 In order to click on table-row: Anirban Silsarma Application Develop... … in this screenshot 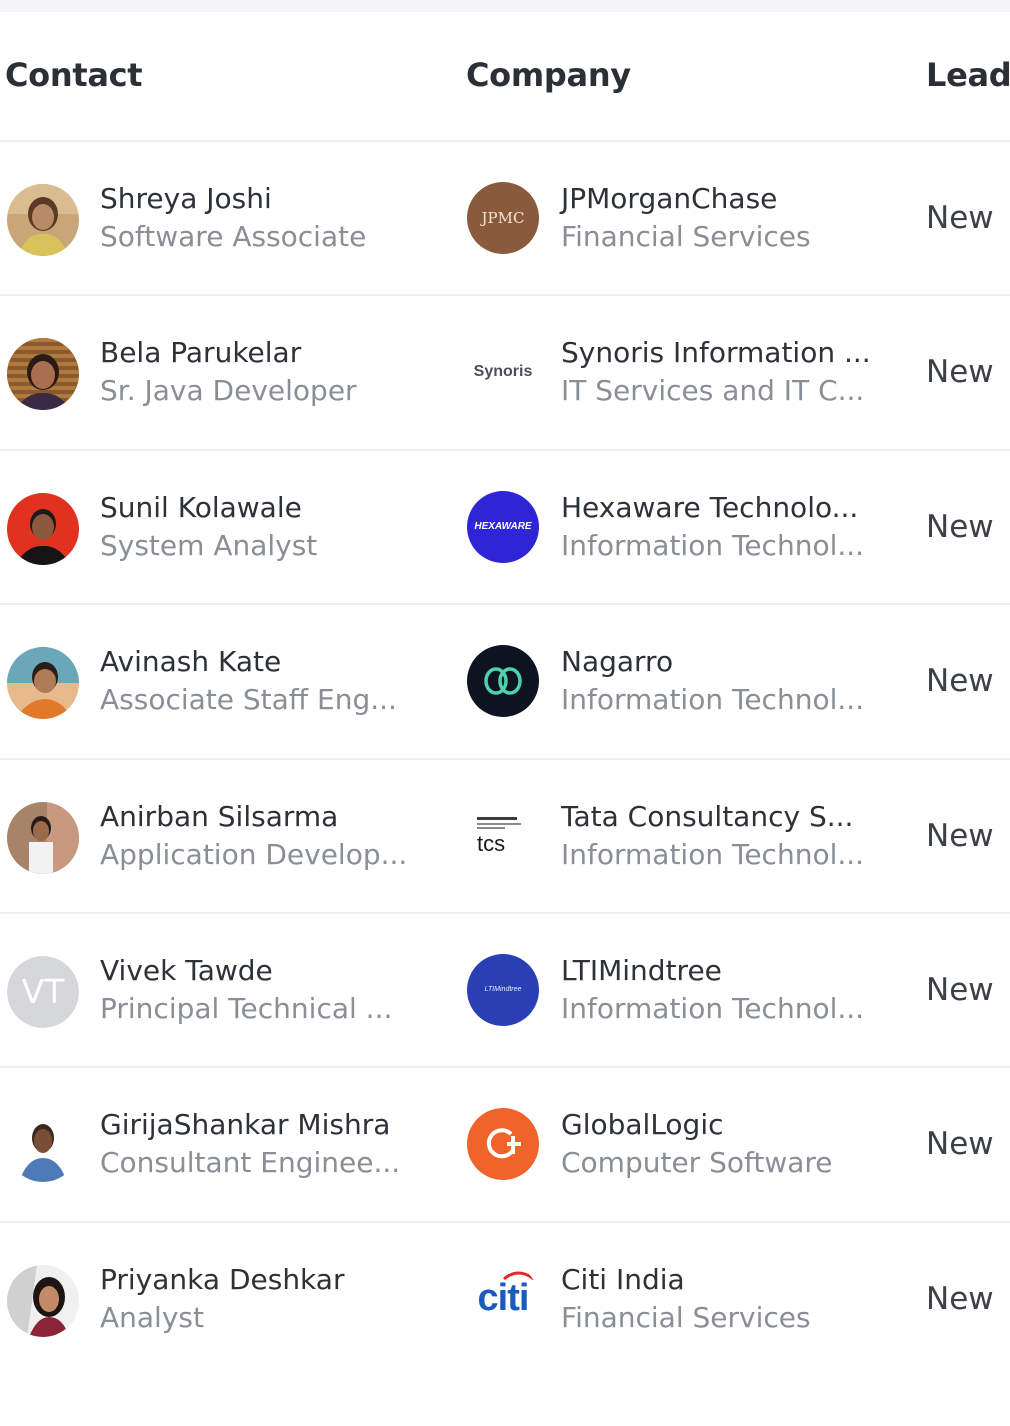, I will do `click(505, 837)`.